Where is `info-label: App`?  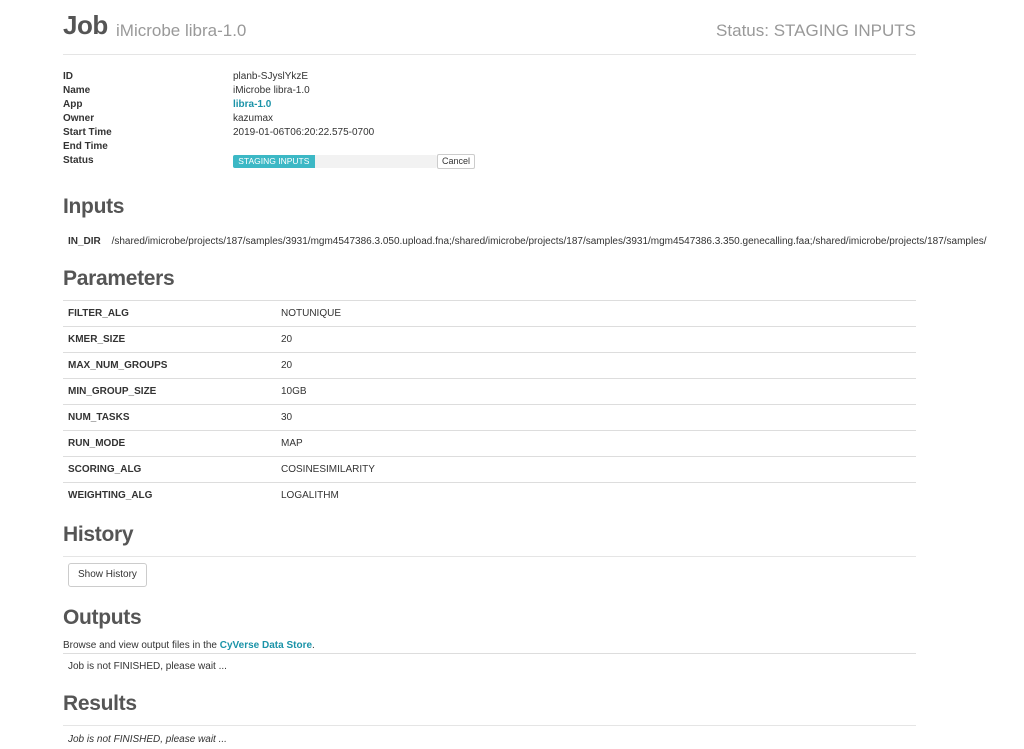 info-label: App is located at coordinates (73, 104).